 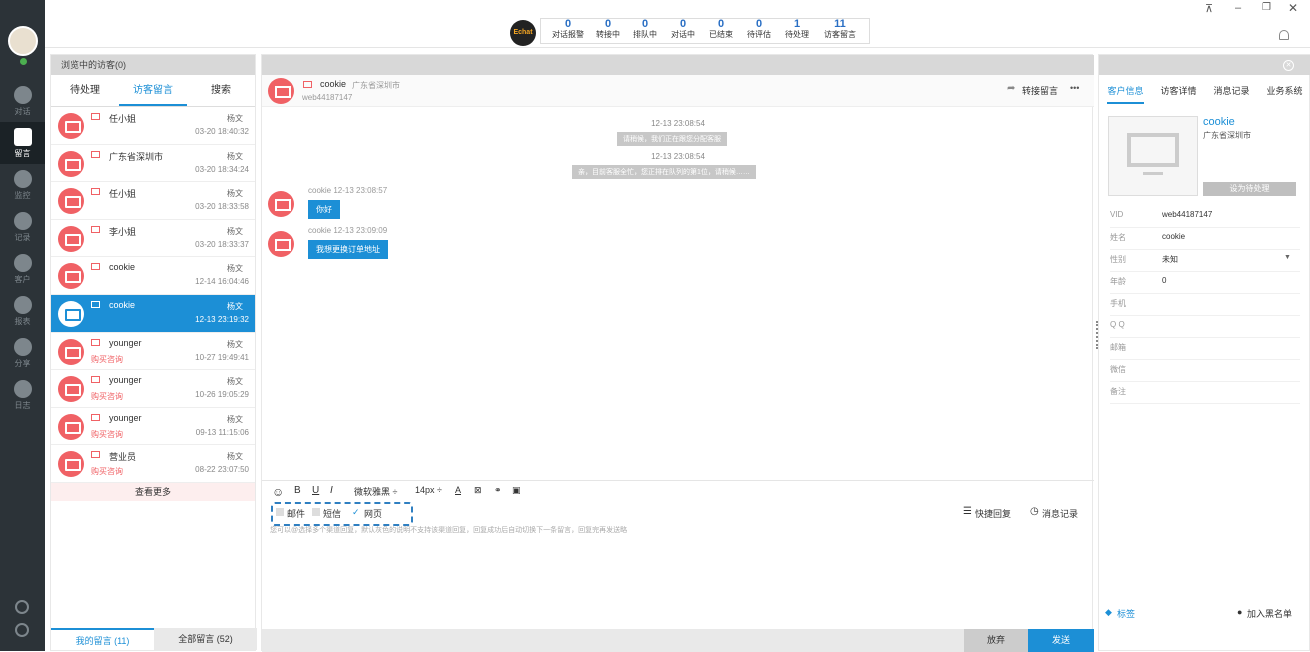 What do you see at coordinates (23, 41) in the screenshot?
I see `avatar` at bounding box center [23, 41].